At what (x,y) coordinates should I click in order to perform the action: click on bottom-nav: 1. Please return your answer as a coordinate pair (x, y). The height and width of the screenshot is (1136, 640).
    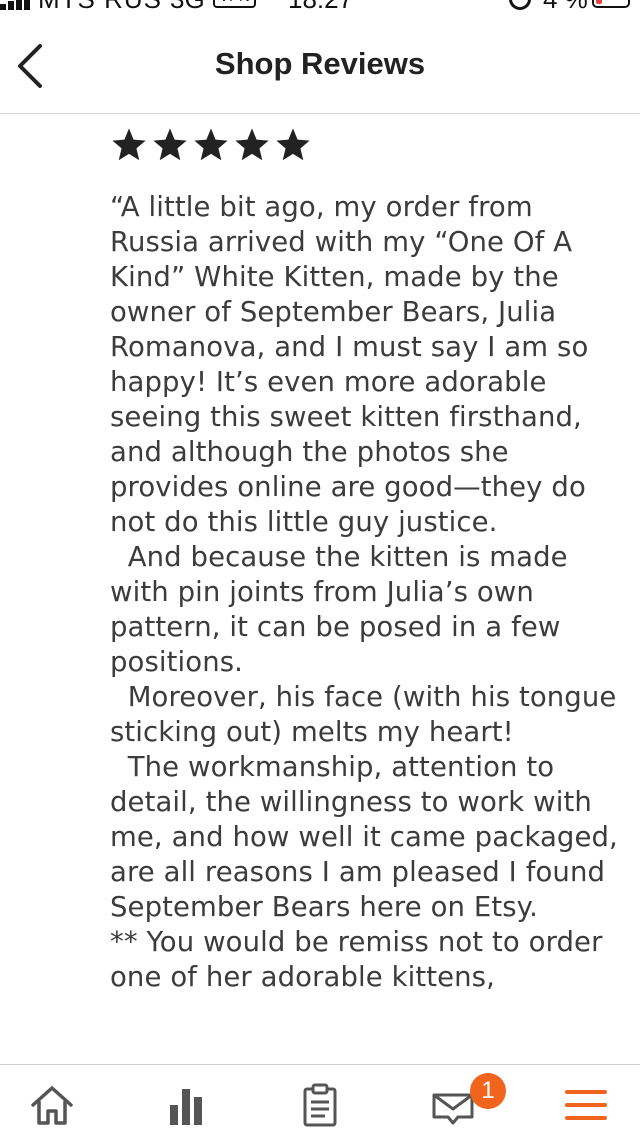
    Looking at the image, I should click on (320, 1100).